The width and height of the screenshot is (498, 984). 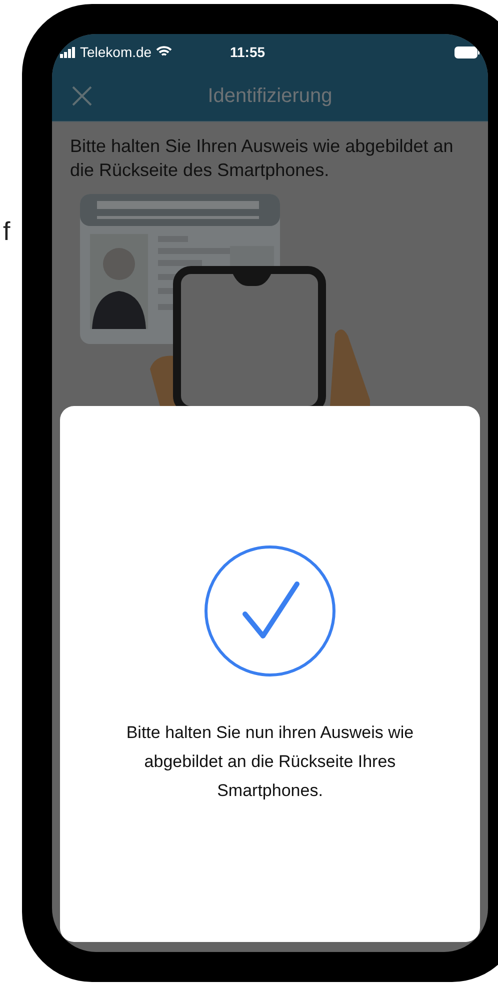 I want to click on status-time: 11:55, so click(x=248, y=52).